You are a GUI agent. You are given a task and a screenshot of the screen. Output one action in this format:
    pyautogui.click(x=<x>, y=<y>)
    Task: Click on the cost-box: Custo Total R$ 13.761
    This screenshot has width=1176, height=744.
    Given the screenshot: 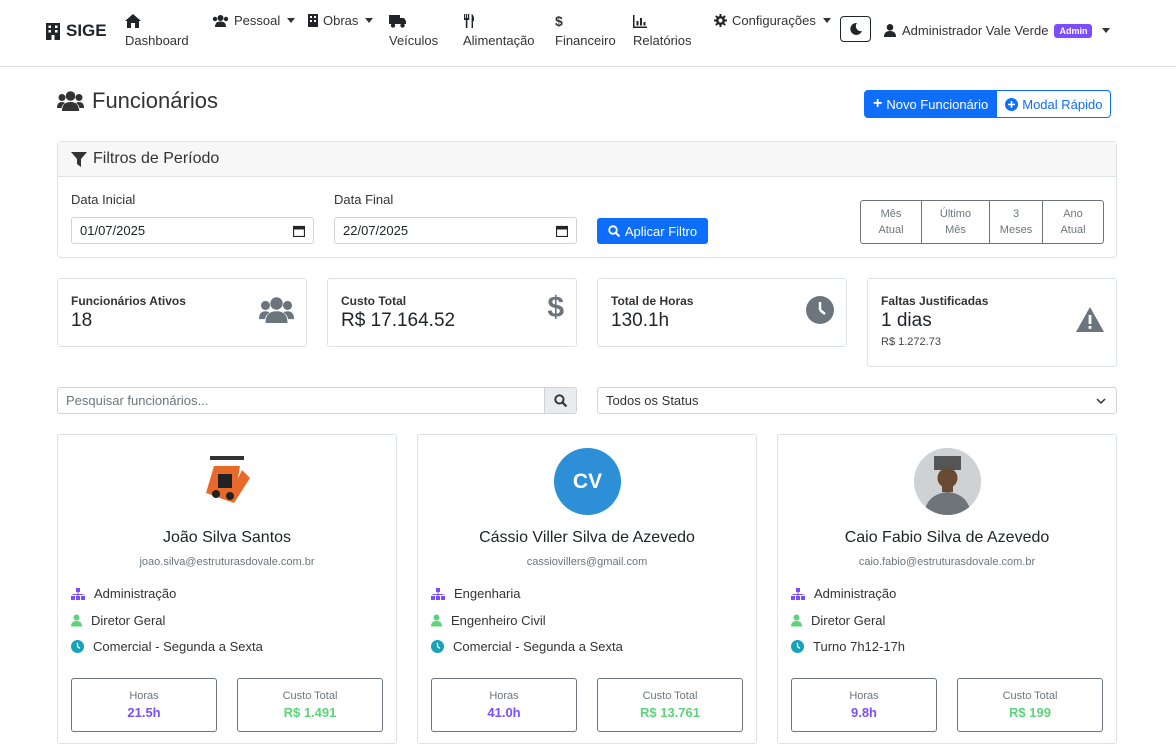 What is the action you would take?
    pyautogui.click(x=670, y=705)
    